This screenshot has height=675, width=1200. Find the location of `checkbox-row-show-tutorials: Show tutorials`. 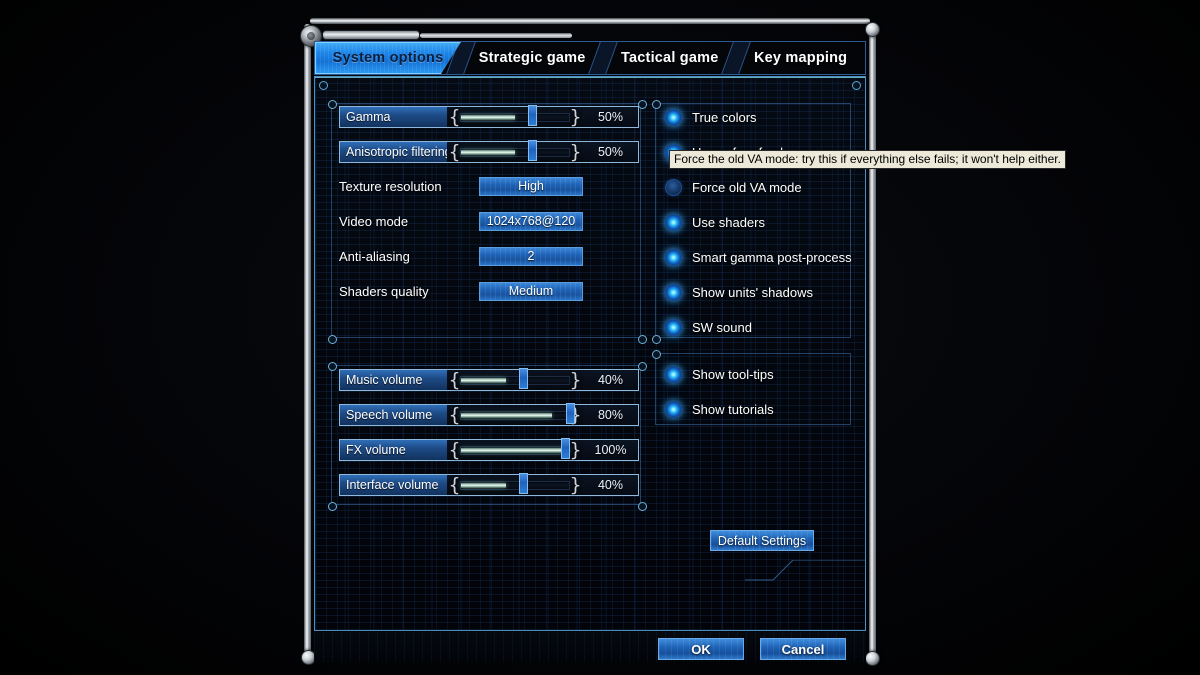

checkbox-row-show-tutorials: Show tutorials is located at coordinates (719, 409).